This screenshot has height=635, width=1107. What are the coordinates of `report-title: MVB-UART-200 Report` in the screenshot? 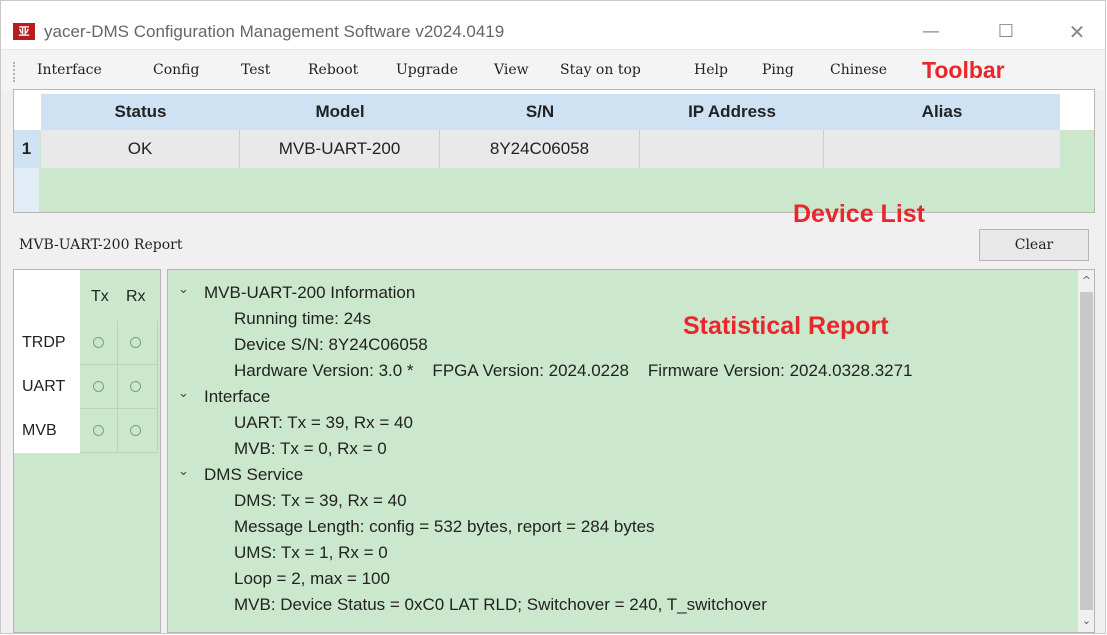 It's located at (101, 245).